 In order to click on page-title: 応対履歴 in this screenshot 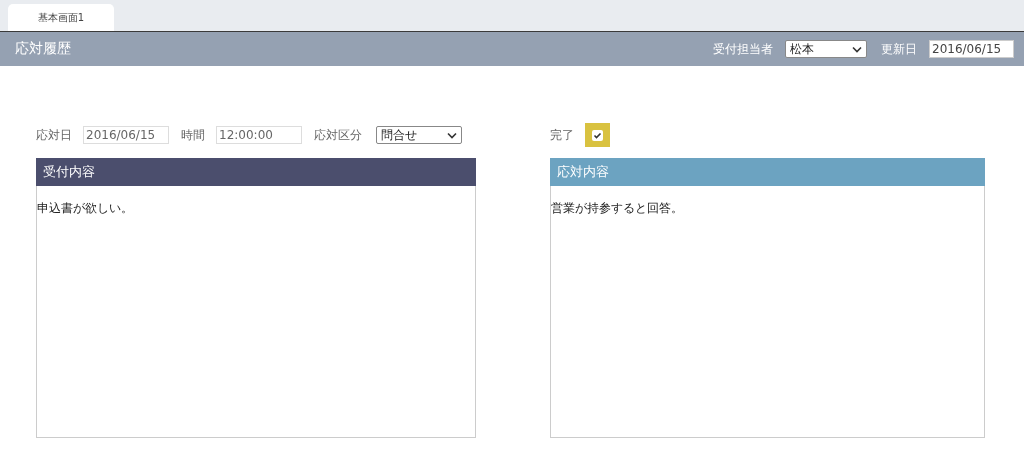, I will do `click(43, 49)`.